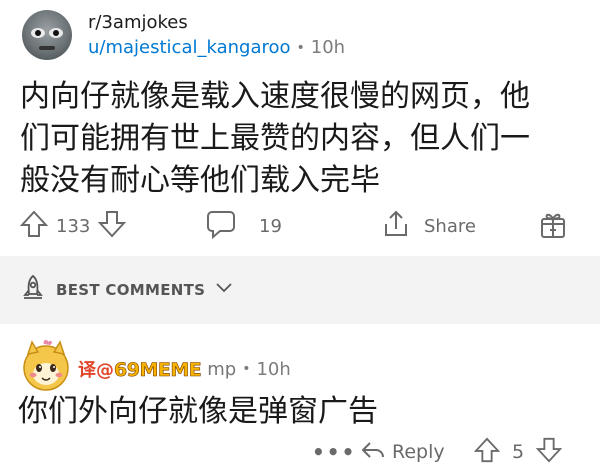  What do you see at coordinates (200, 180) in the screenshot?
I see `post-body-line: 般没有耐心等他们载入完毕` at bounding box center [200, 180].